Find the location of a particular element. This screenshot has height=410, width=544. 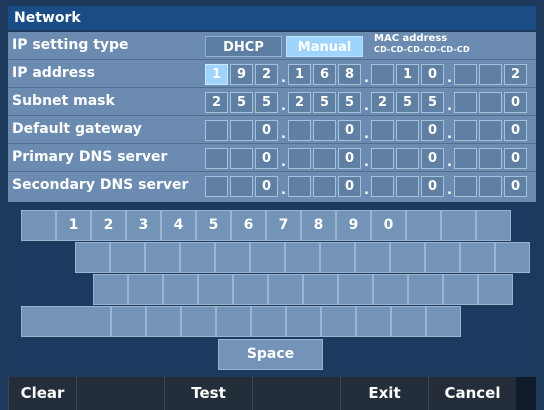

keyboard-key-1: 1 is located at coordinates (73, 225).